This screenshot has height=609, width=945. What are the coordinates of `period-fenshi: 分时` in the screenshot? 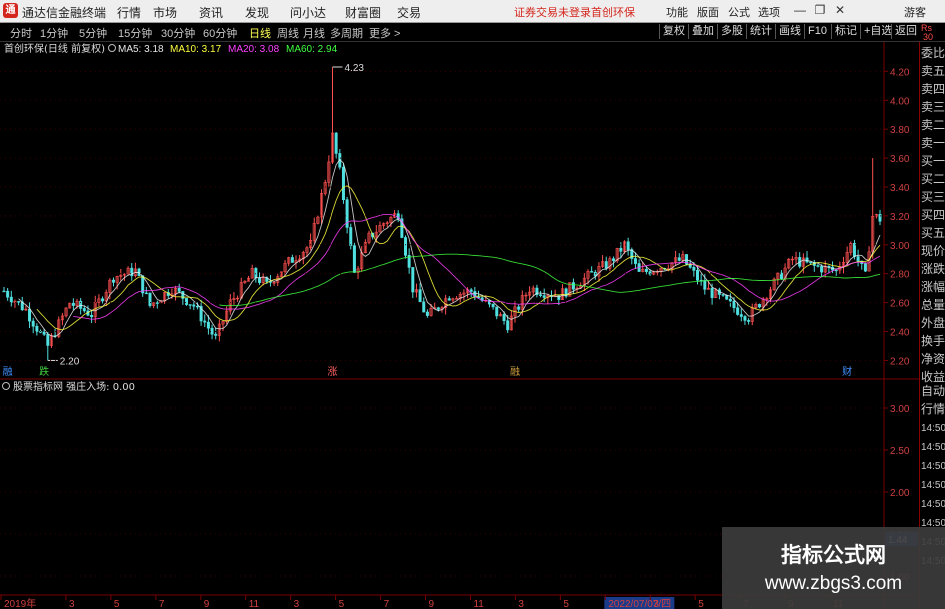 It's located at (21, 33).